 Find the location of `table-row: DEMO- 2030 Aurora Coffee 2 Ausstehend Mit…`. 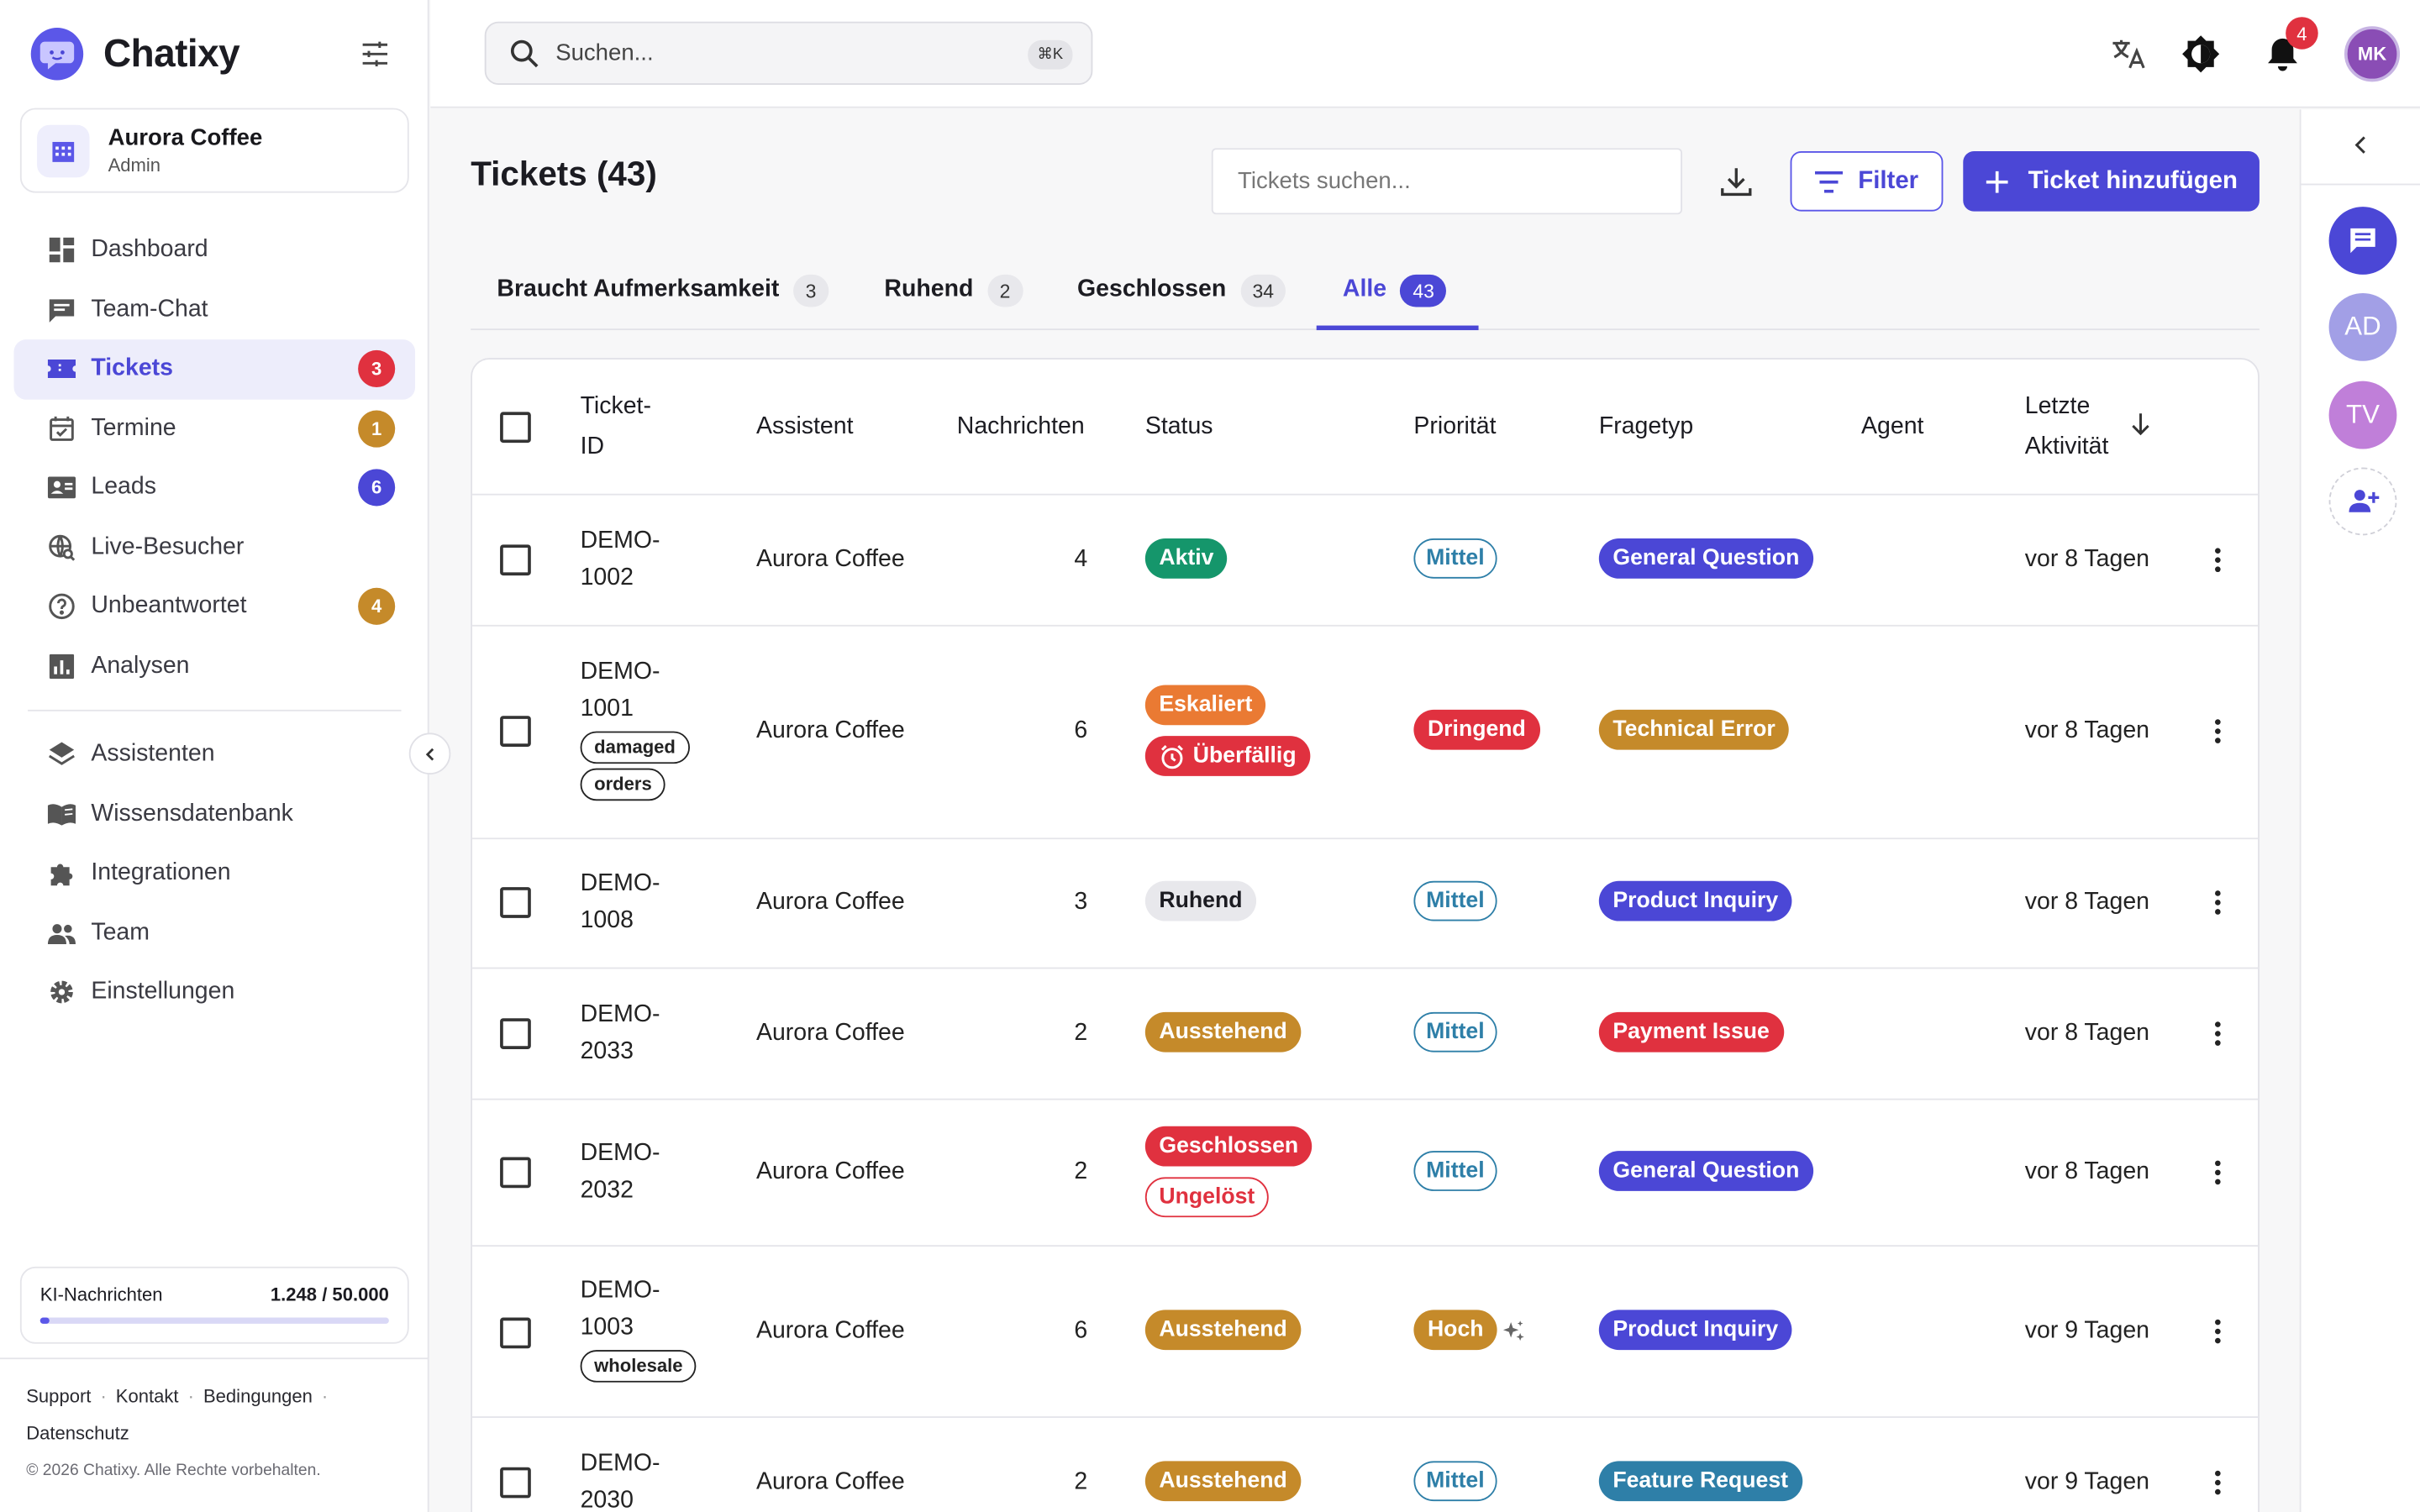

table-row: DEMO- 2030 Aurora Coffee 2 Ausstehend Mit… is located at coordinates (1365, 1465).